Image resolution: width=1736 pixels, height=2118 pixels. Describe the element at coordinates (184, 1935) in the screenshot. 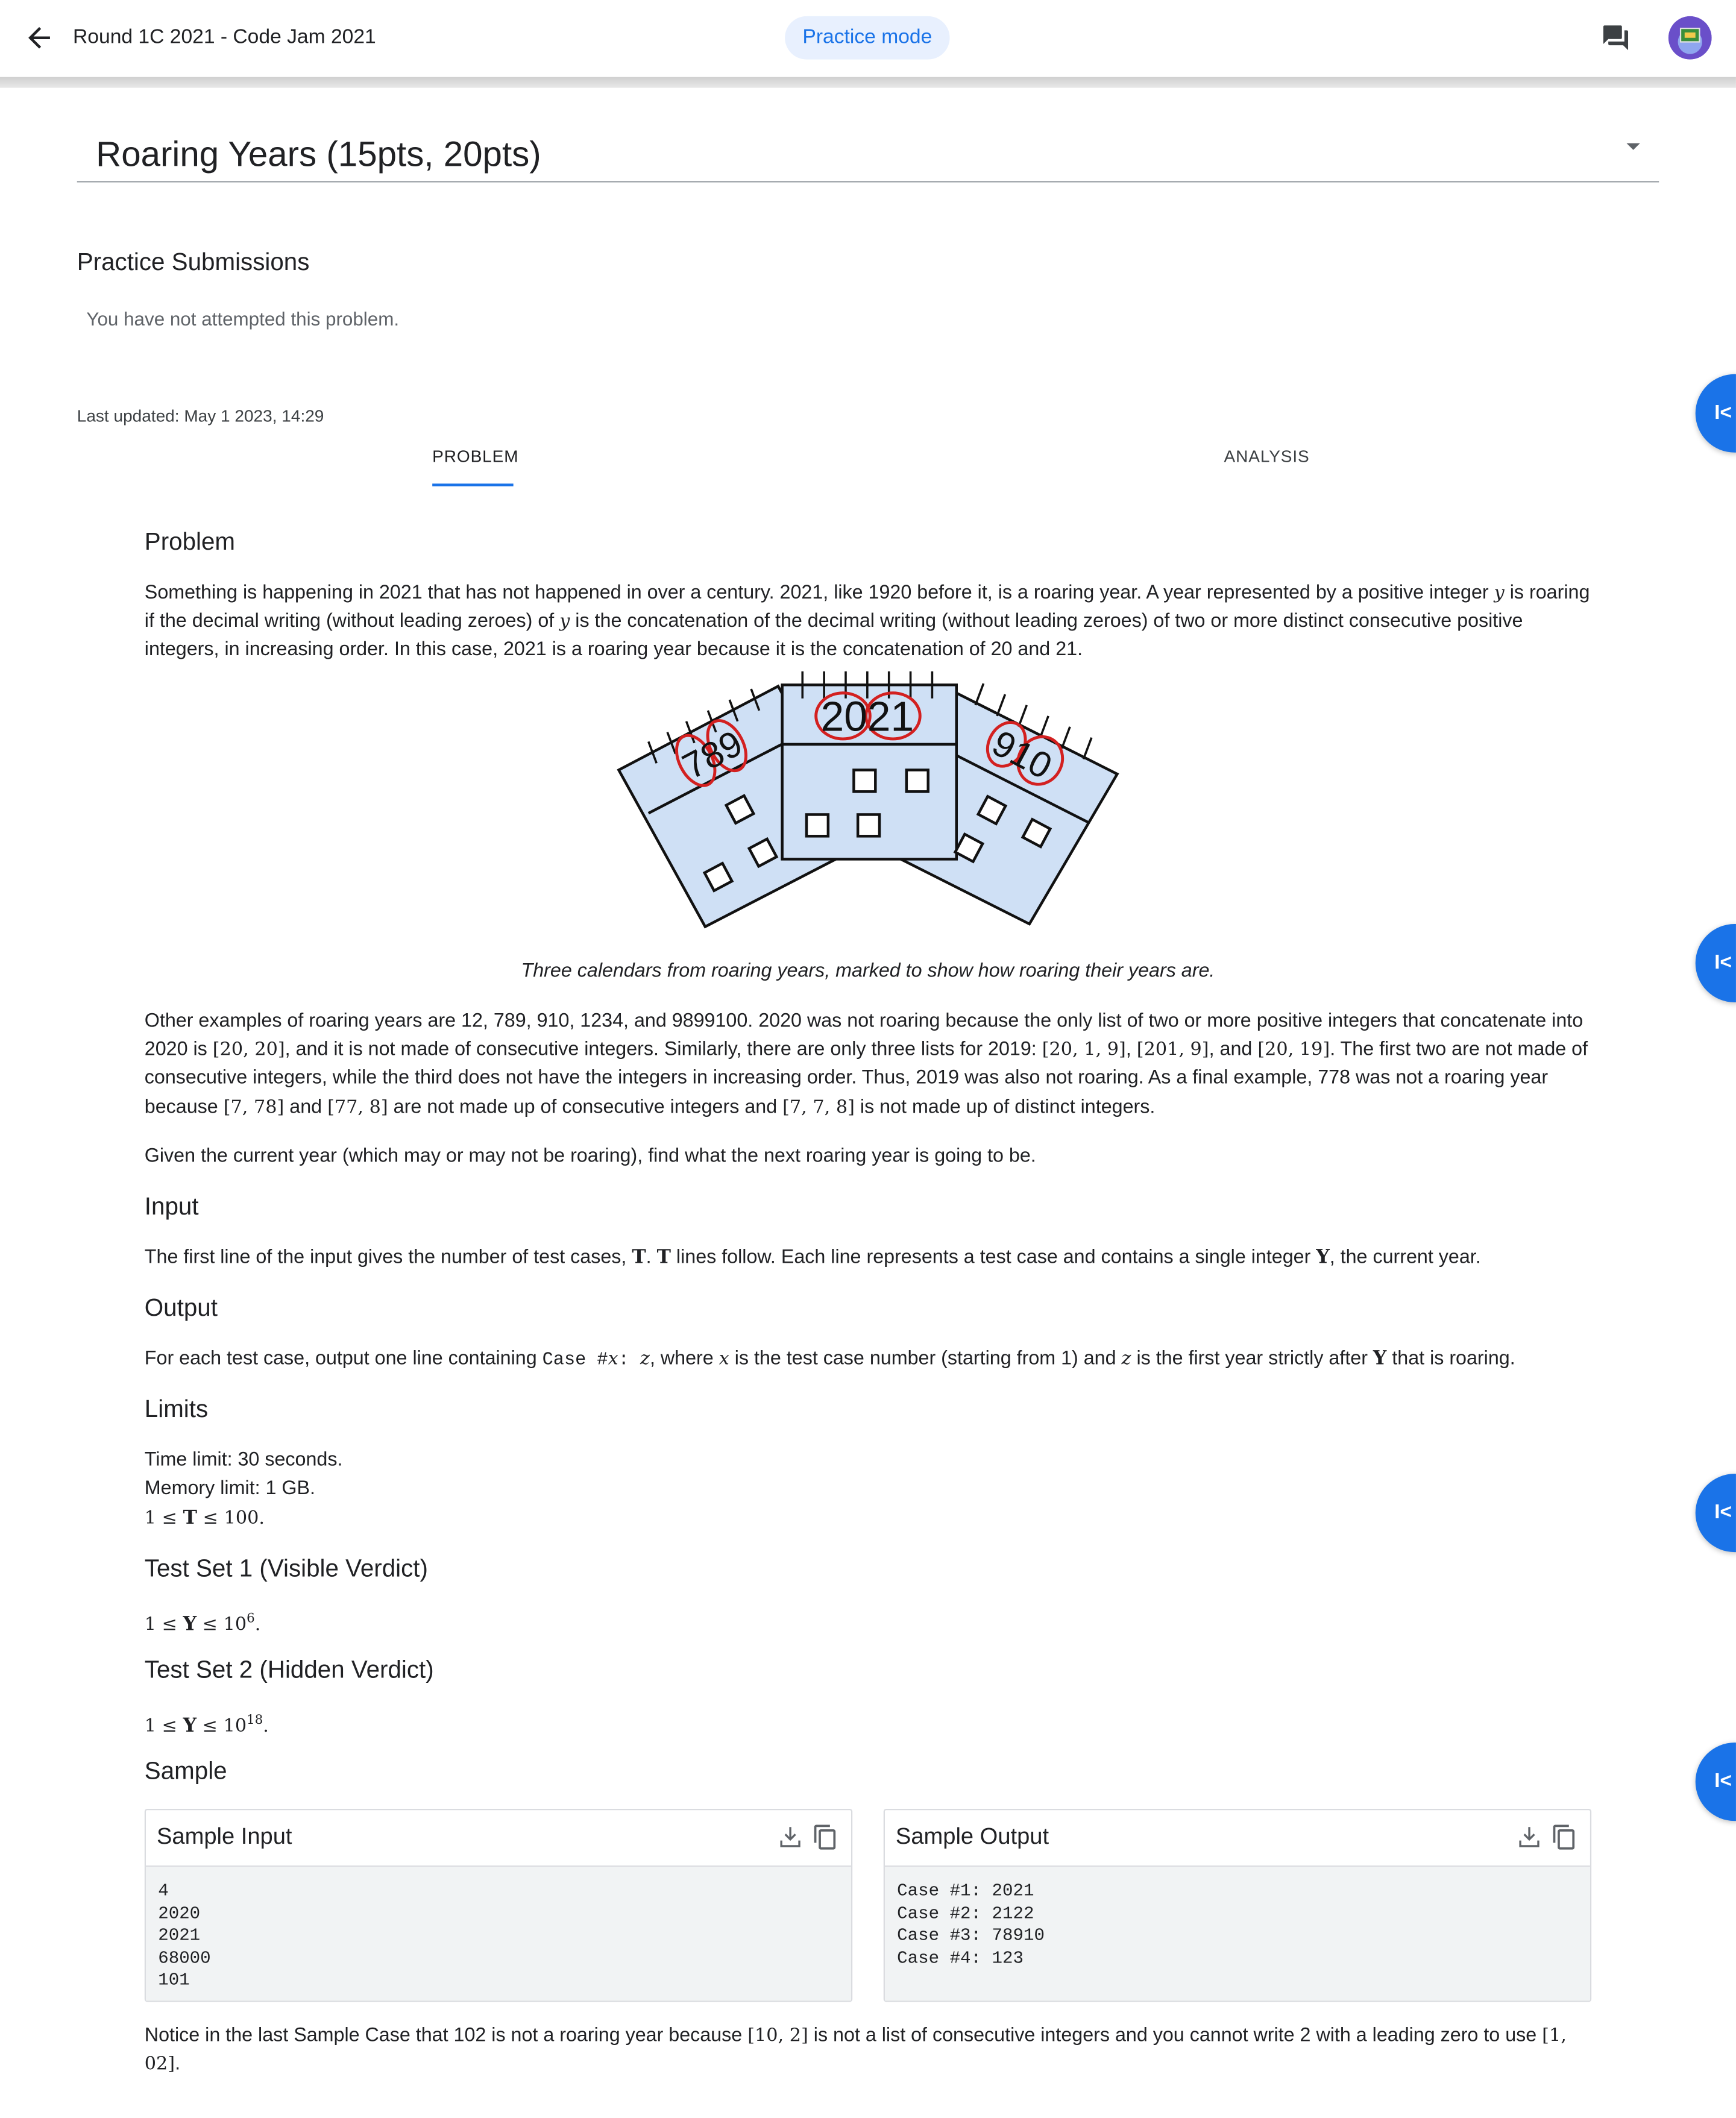

I see `sample-input-text: 4 2020 2021 68000 101` at that location.